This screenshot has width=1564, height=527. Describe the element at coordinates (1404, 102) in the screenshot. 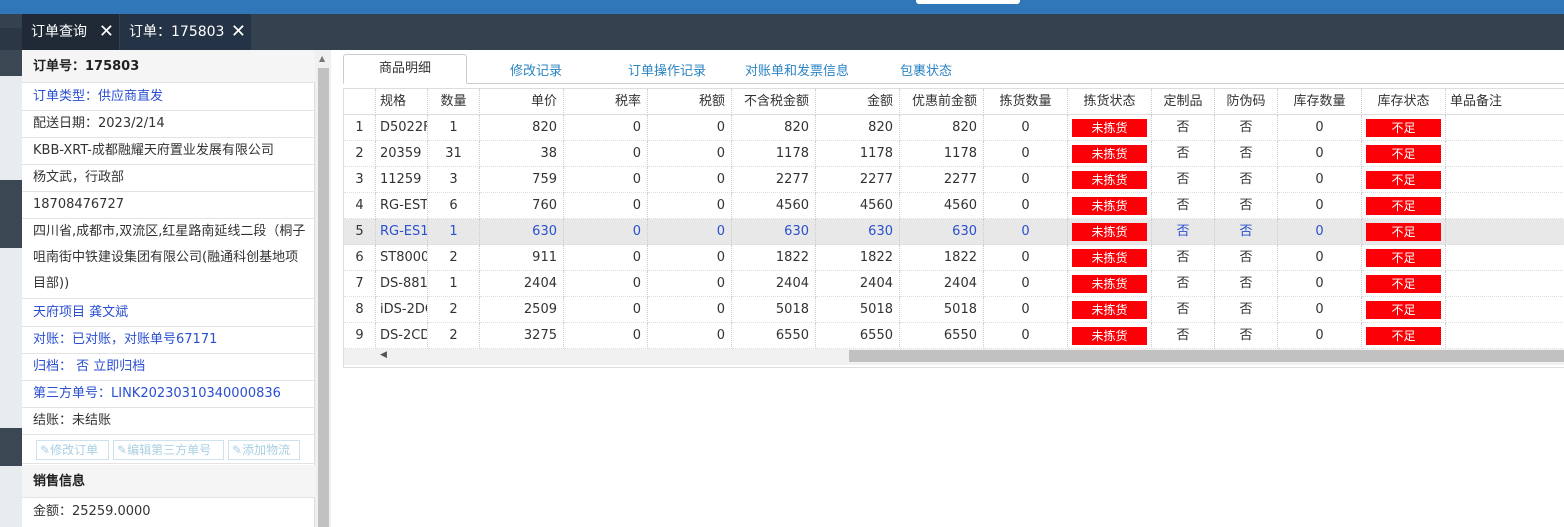

I see `column-header-stock-status: 库存状态` at that location.